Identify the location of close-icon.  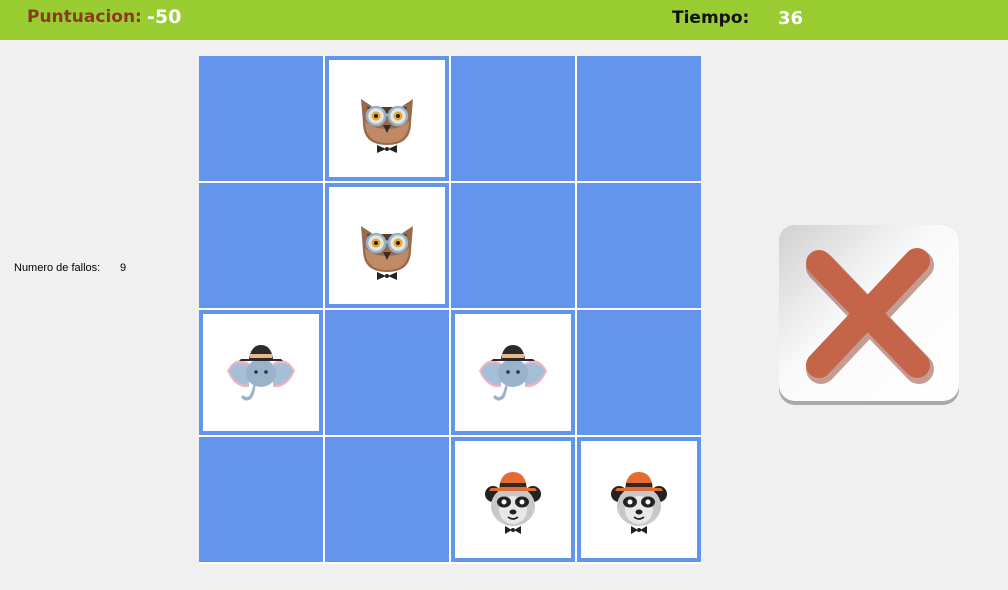
(869, 315).